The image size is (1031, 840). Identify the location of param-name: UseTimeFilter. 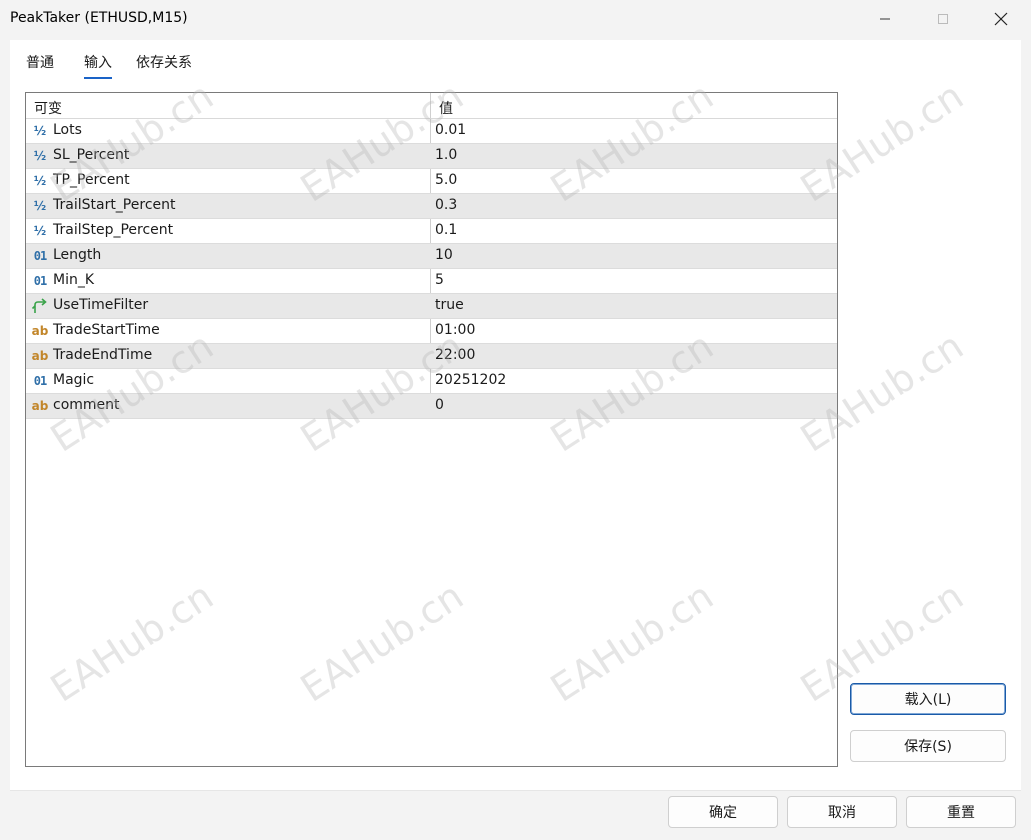
(101, 305).